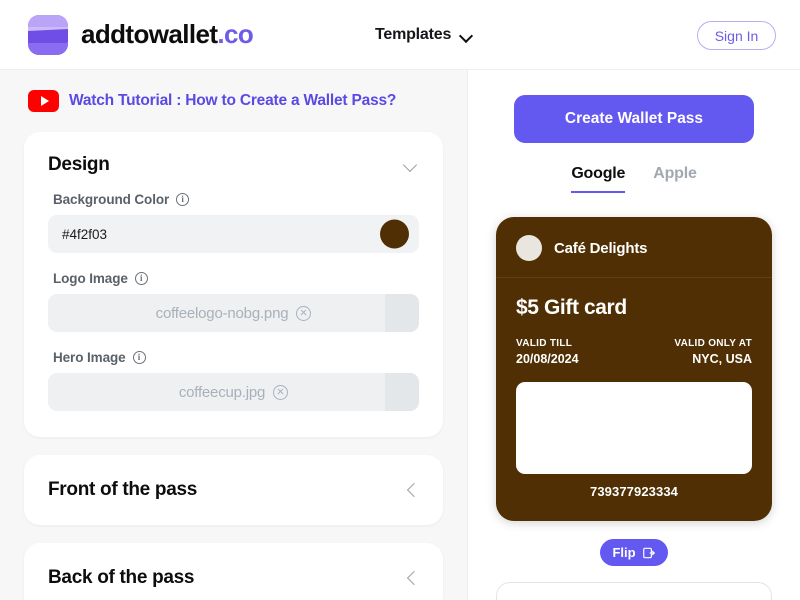  Describe the element at coordinates (722, 359) in the screenshot. I see `valid-only-at-value: NYC, USA` at that location.